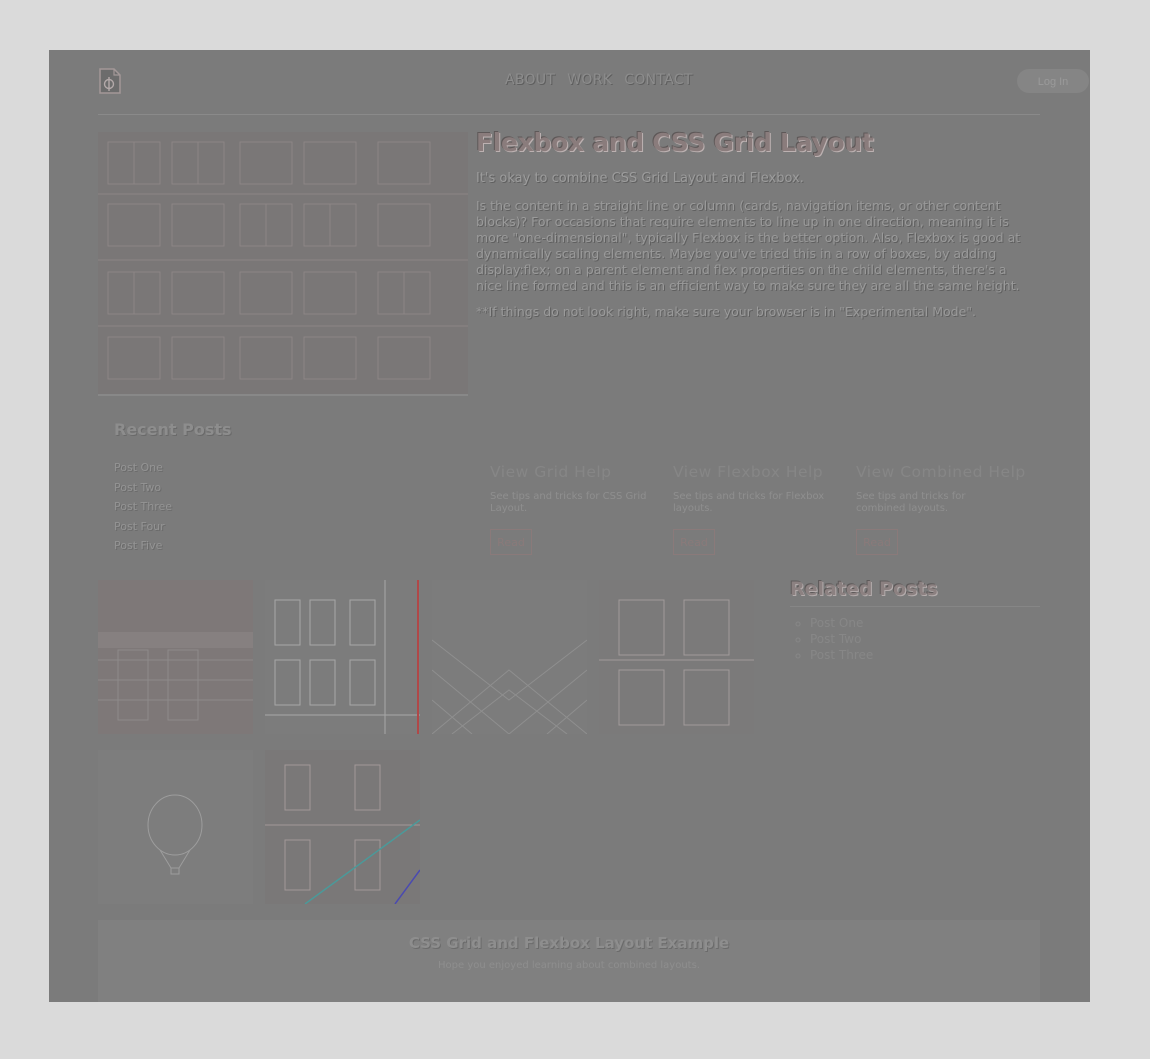  I want to click on card-title: View Flexbox Help, so click(748, 472).